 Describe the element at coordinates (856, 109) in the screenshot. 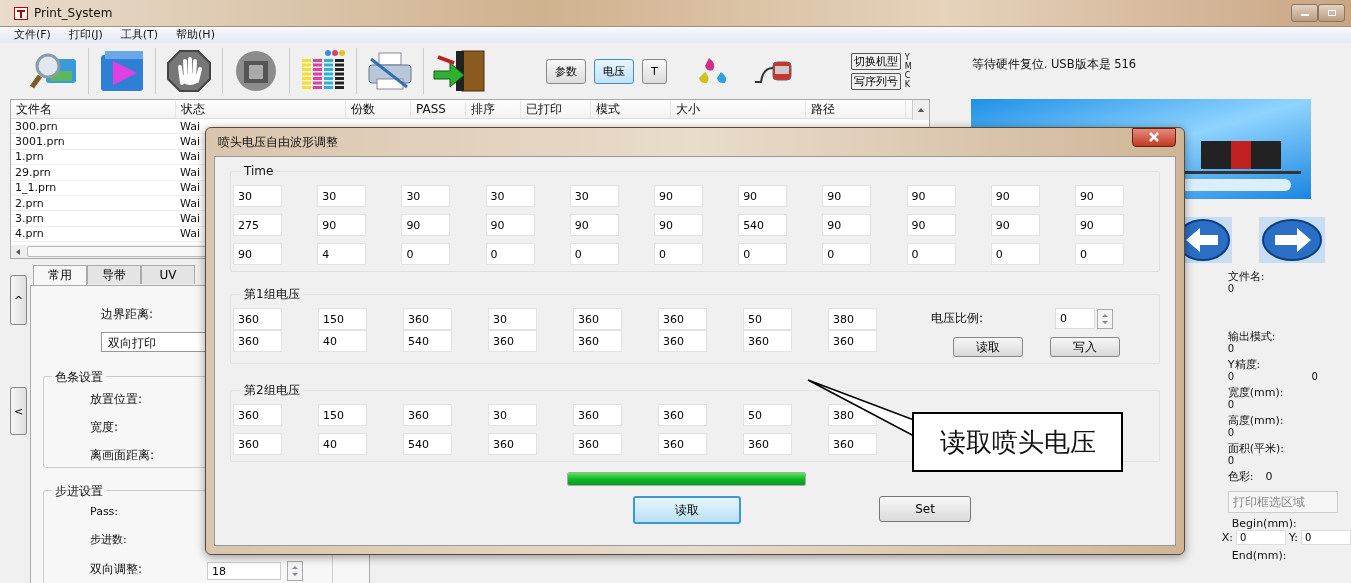

I see `column-header: 路径` at that location.